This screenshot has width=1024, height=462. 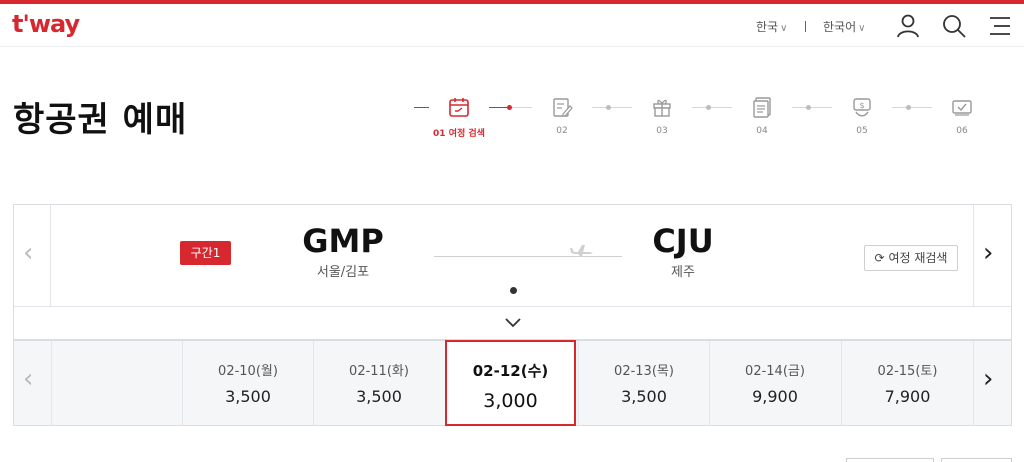 What do you see at coordinates (248, 371) in the screenshot?
I see `date-label: 02-10(월)` at bounding box center [248, 371].